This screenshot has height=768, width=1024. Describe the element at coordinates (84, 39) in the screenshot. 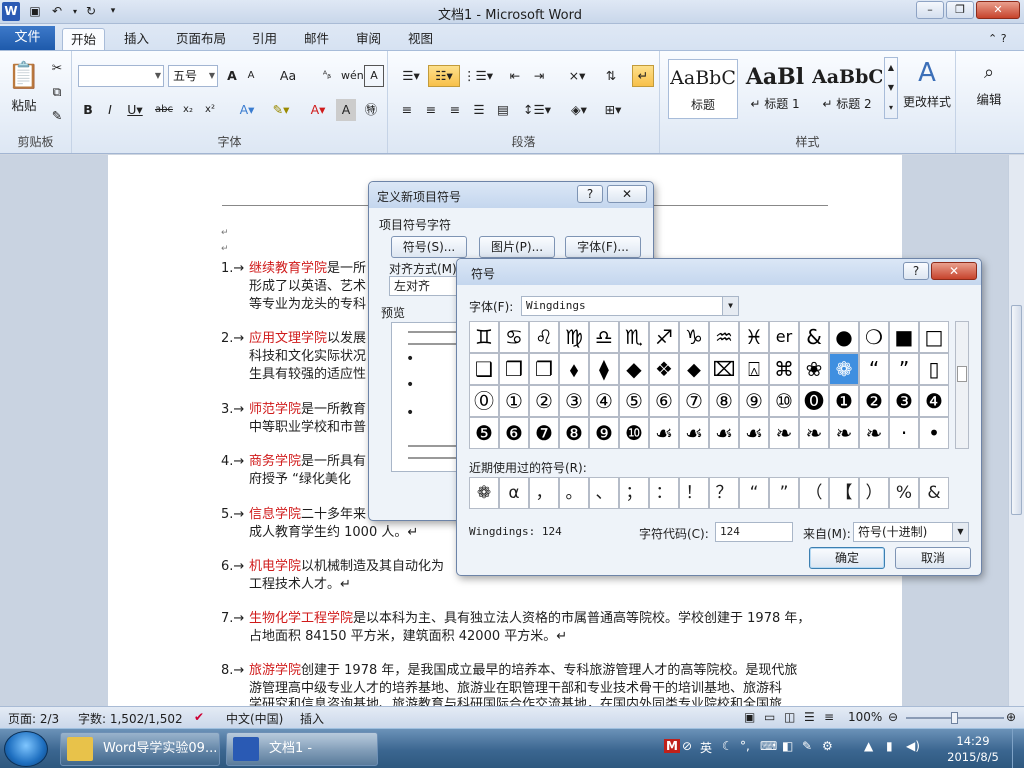

I see `tab-home: 开始` at that location.